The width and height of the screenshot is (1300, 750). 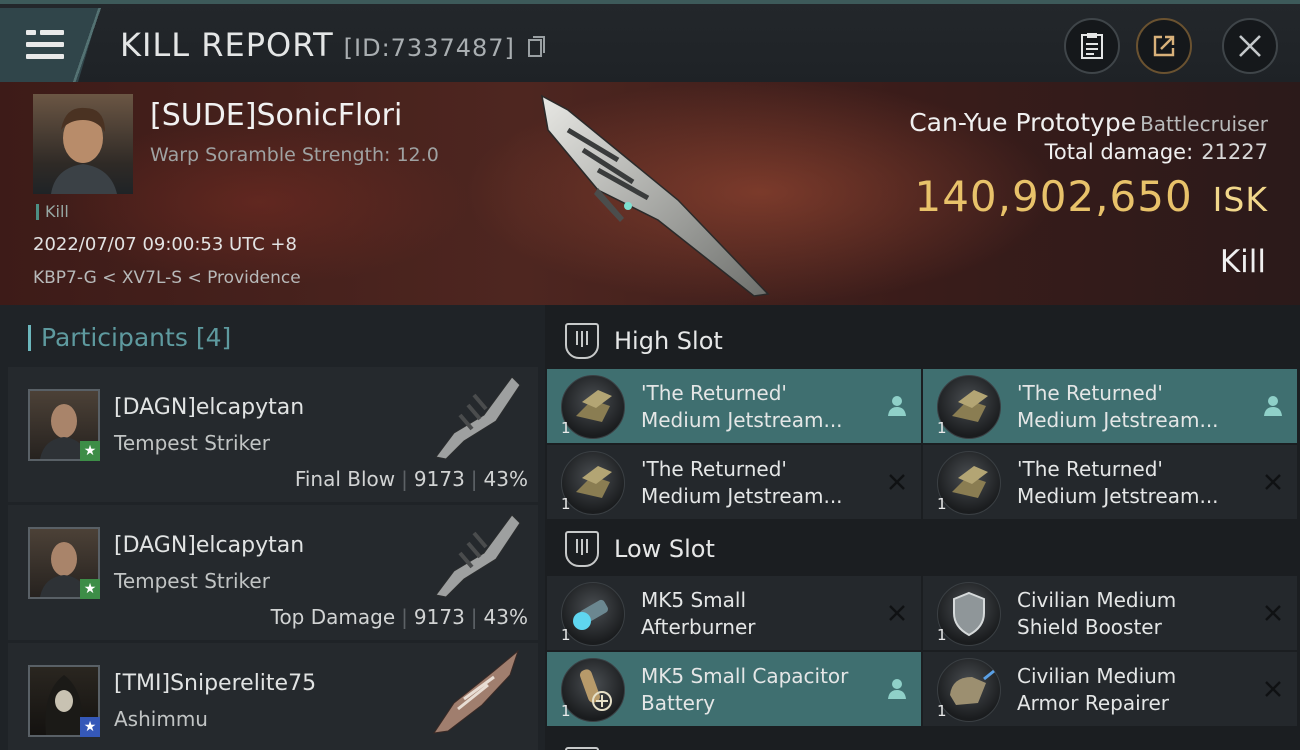 What do you see at coordinates (653, 195) in the screenshot?
I see `victim-ship-image` at bounding box center [653, 195].